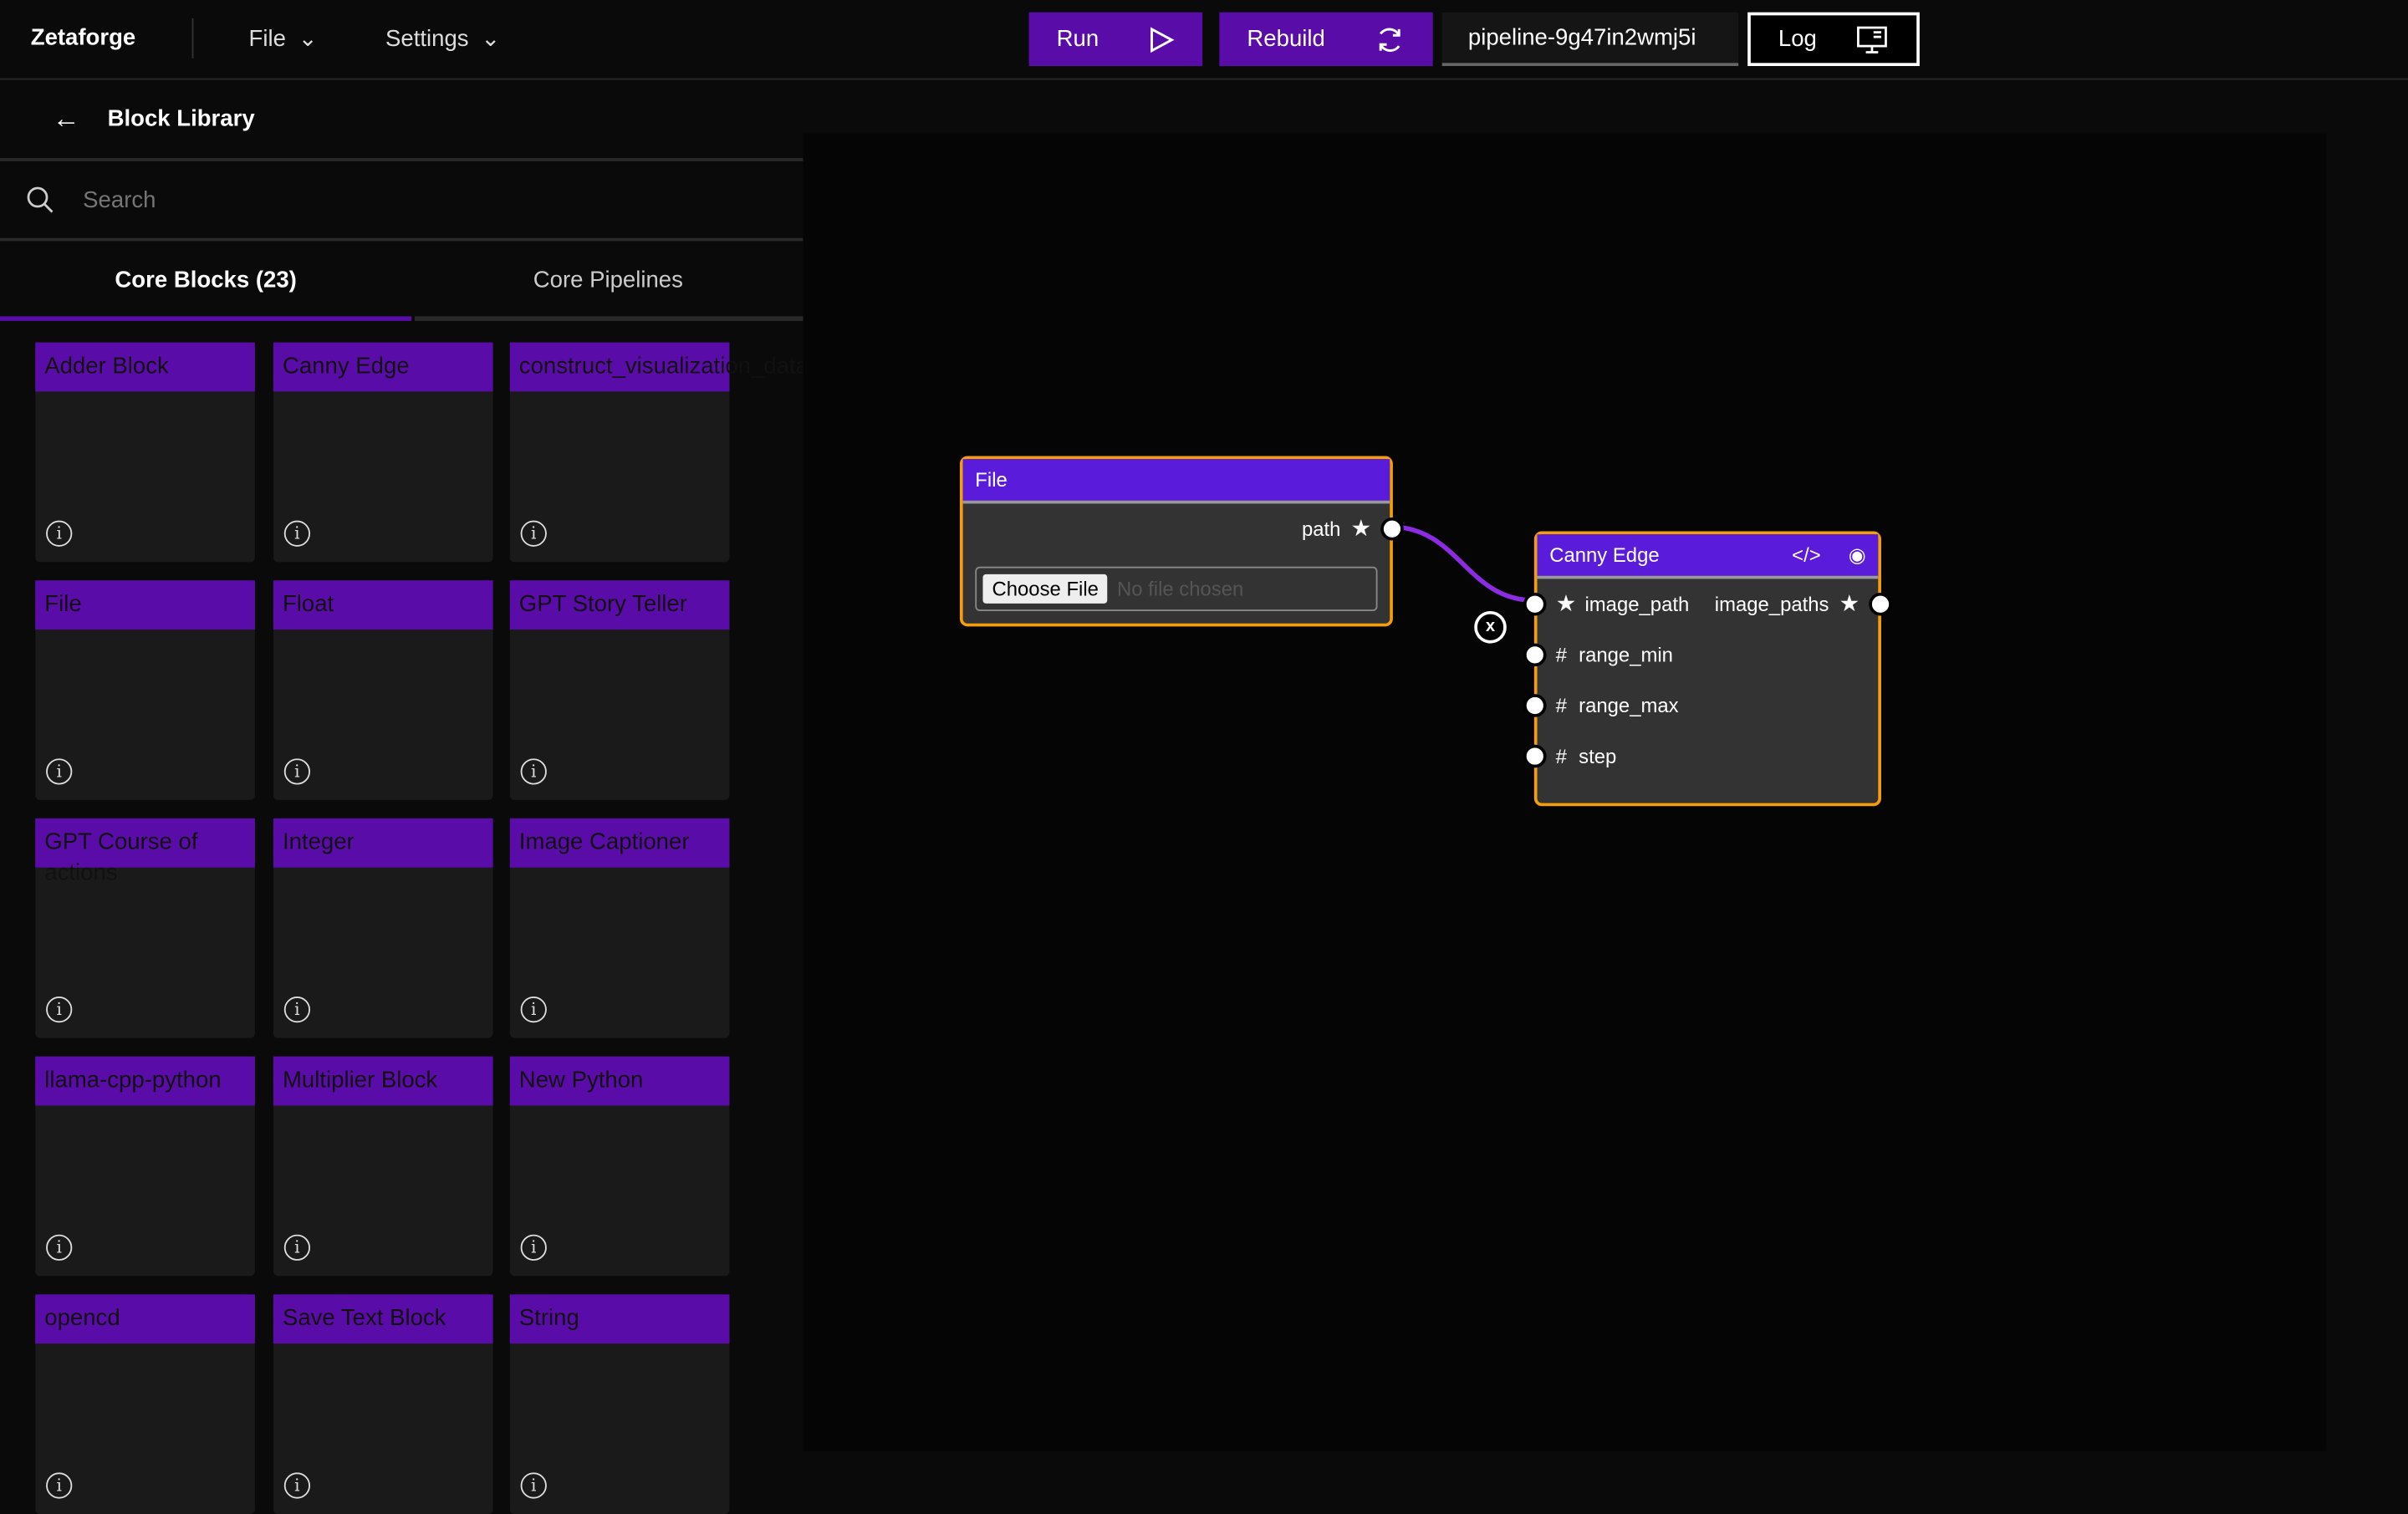  Describe the element at coordinates (1321, 529) in the screenshot. I see `output-label: path` at that location.